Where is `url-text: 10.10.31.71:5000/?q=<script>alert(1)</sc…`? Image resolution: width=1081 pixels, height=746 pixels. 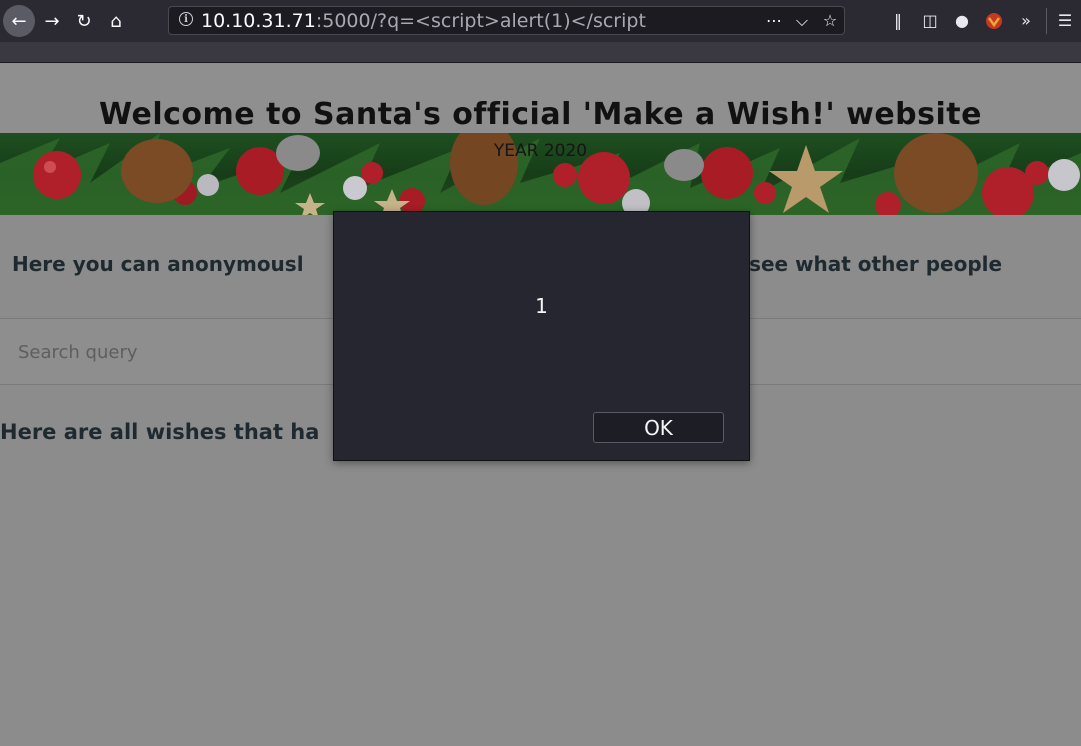 url-text: 10.10.31.71:5000/?q=<script>alert(1)</sc… is located at coordinates (423, 21).